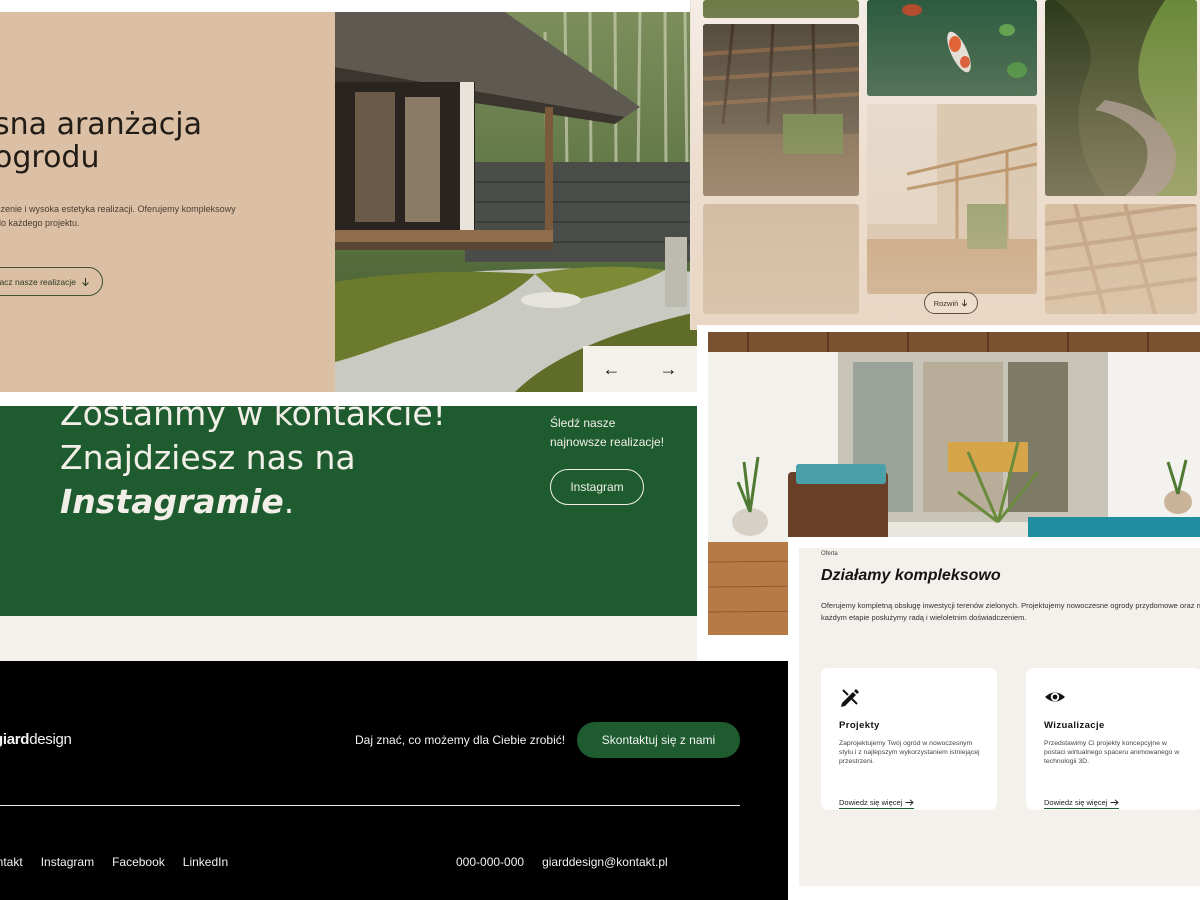  Describe the element at coordinates (40, 223) in the screenshot. I see `hero-desc-line2: do każdego projektu.` at that location.